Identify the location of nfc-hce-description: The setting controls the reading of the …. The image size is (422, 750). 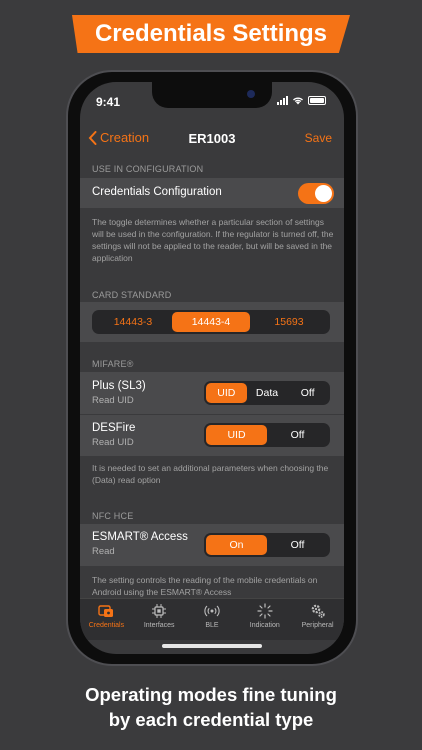
(205, 586).